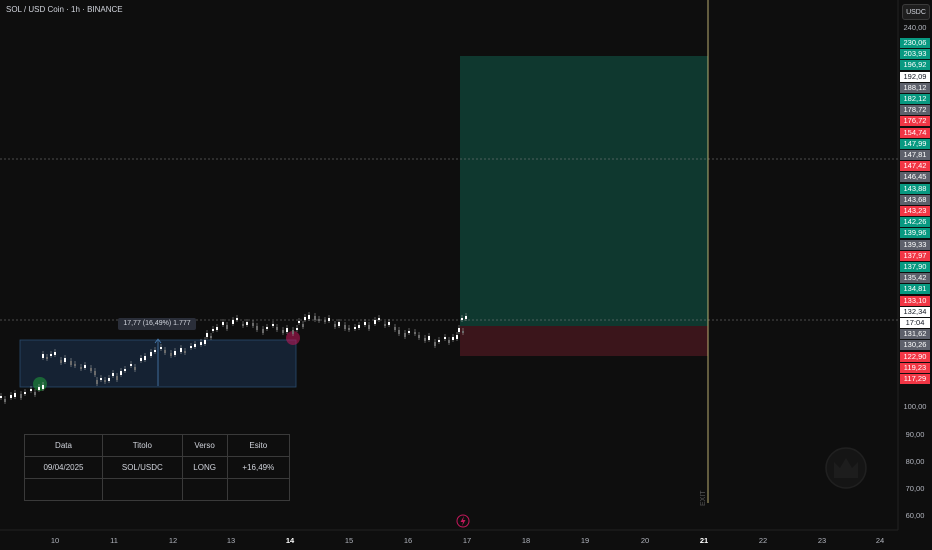 This screenshot has height=550, width=932. Describe the element at coordinates (915, 177) in the screenshot. I see `price-label: 146,45` at that location.